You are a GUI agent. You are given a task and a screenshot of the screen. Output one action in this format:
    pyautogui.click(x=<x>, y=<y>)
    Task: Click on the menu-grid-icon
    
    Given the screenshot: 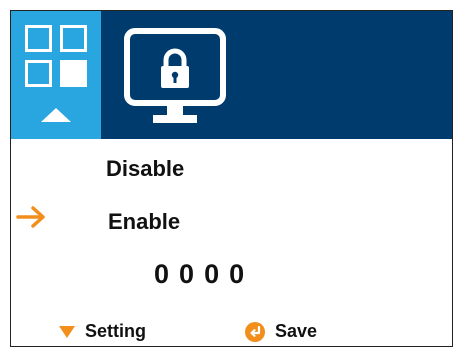 What is the action you would take?
    pyautogui.click(x=56, y=56)
    